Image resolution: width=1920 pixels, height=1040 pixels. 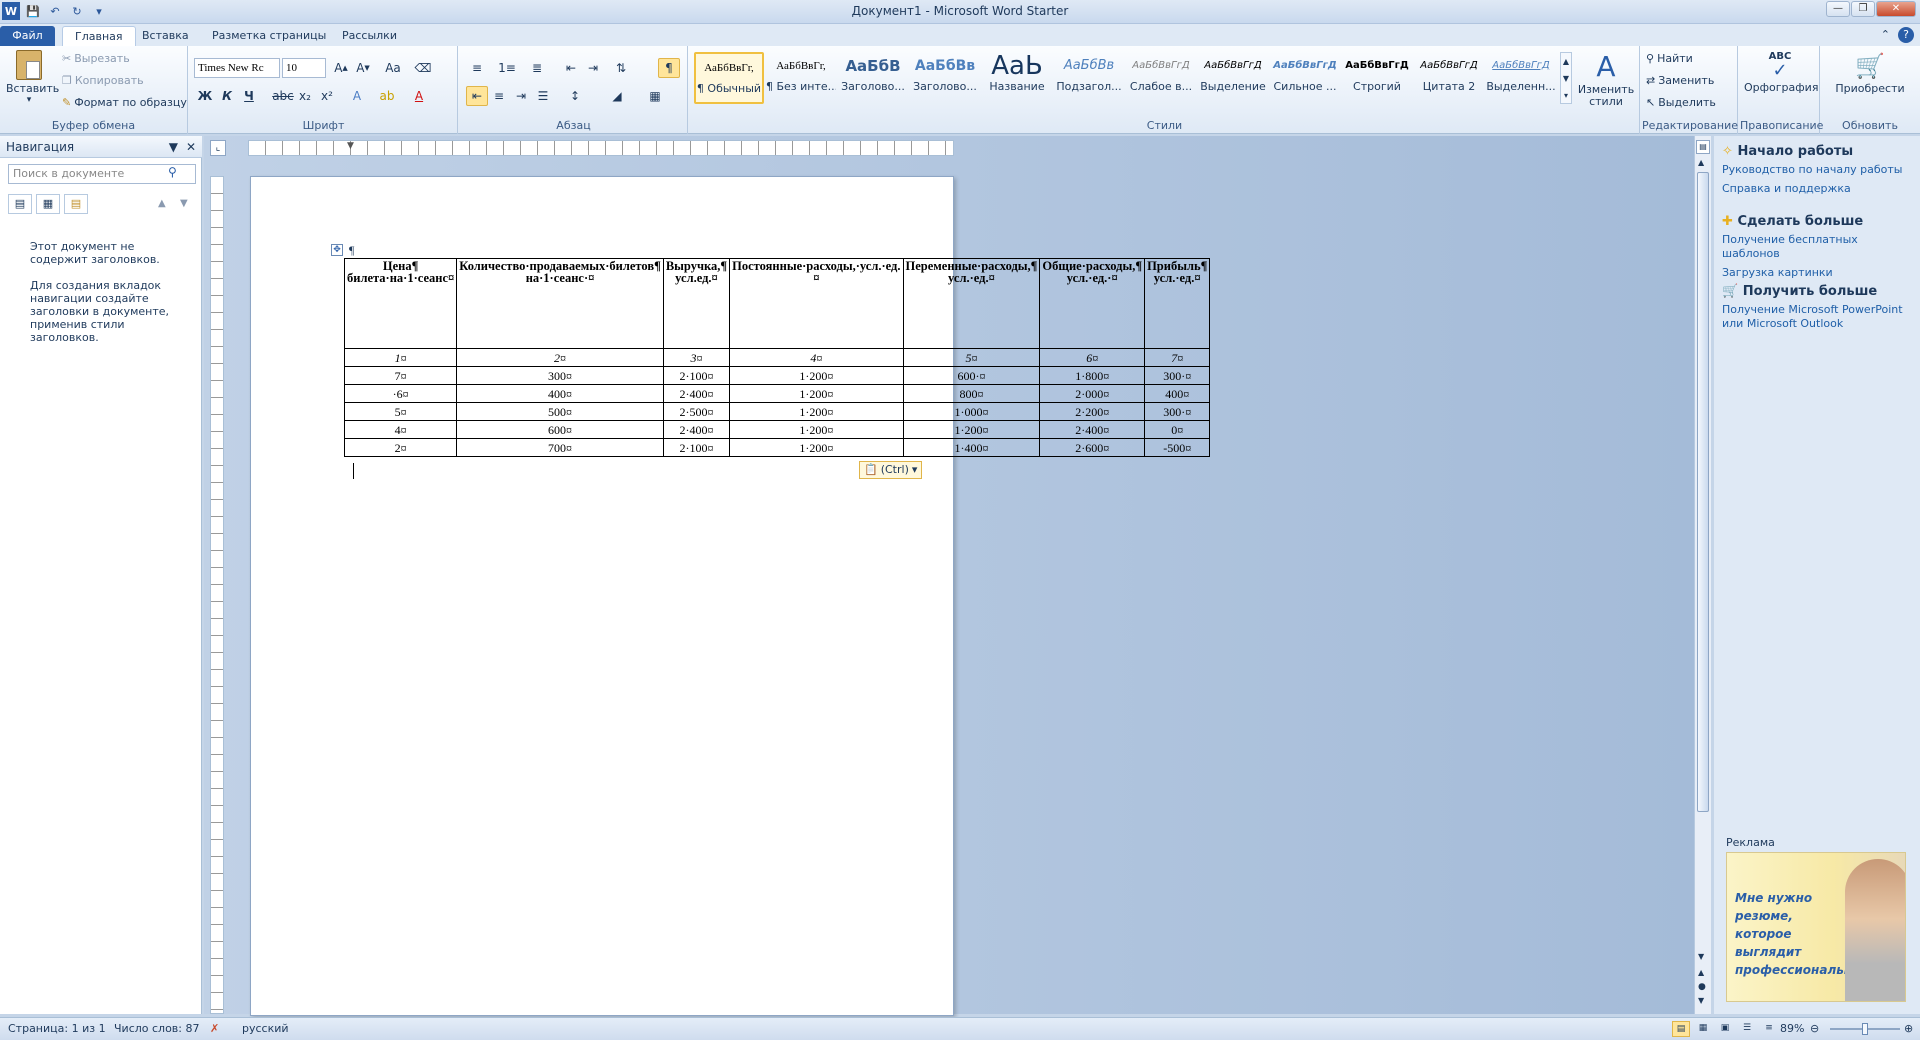 What do you see at coordinates (1819, 247) in the screenshot?
I see `link-free-templates: Получение бесплатных шаблонов` at bounding box center [1819, 247].